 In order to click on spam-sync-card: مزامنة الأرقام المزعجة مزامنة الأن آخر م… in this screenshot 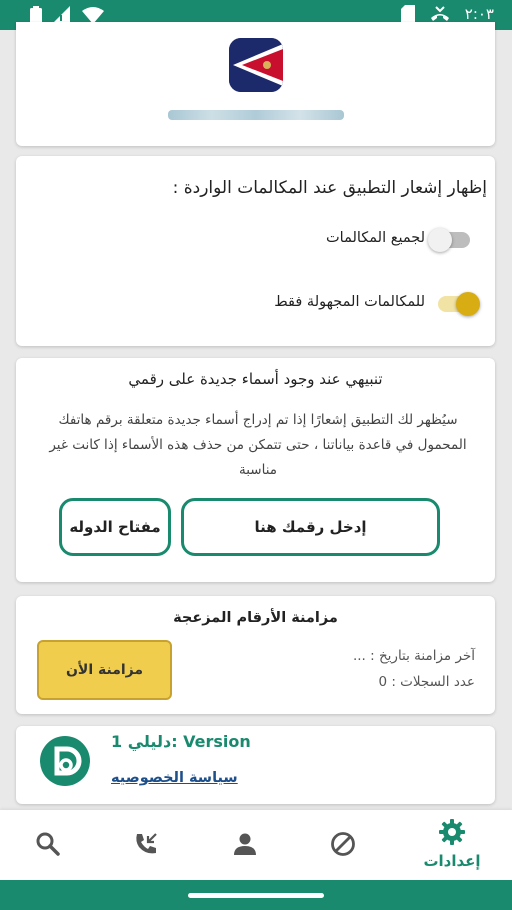, I will do `click(255, 655)`.